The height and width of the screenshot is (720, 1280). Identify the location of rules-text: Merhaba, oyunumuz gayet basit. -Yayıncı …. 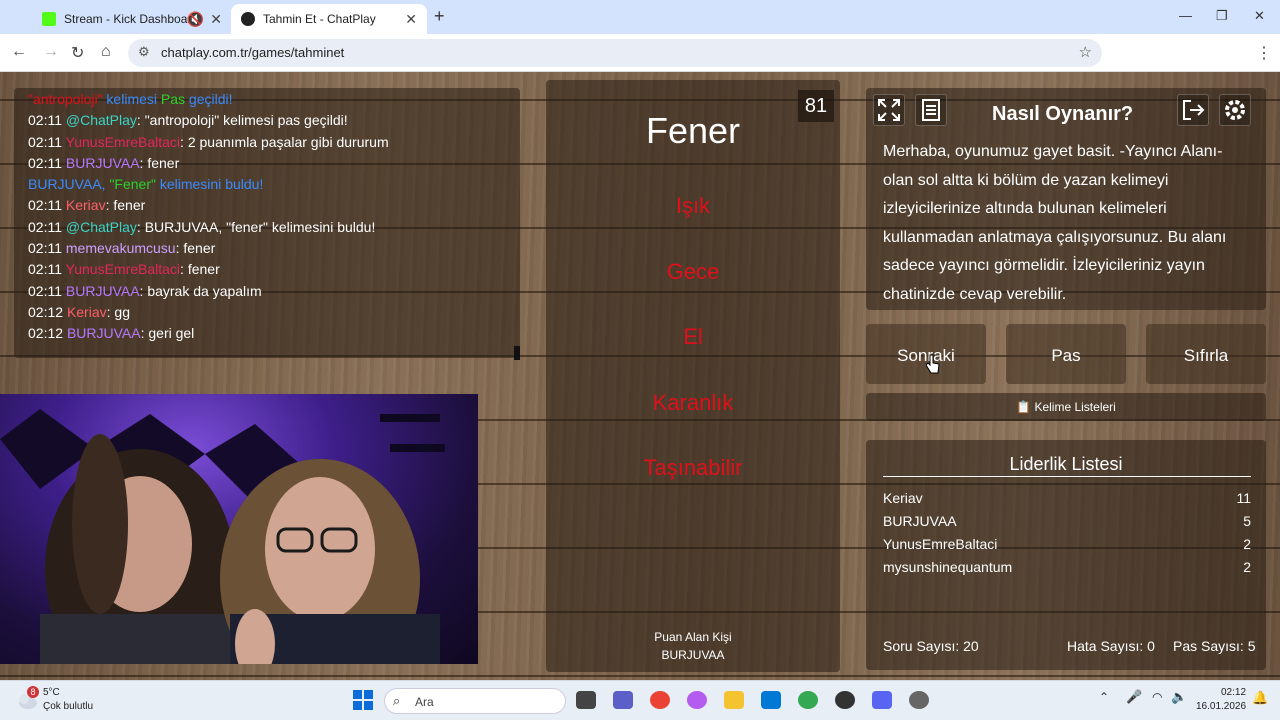
(1055, 223).